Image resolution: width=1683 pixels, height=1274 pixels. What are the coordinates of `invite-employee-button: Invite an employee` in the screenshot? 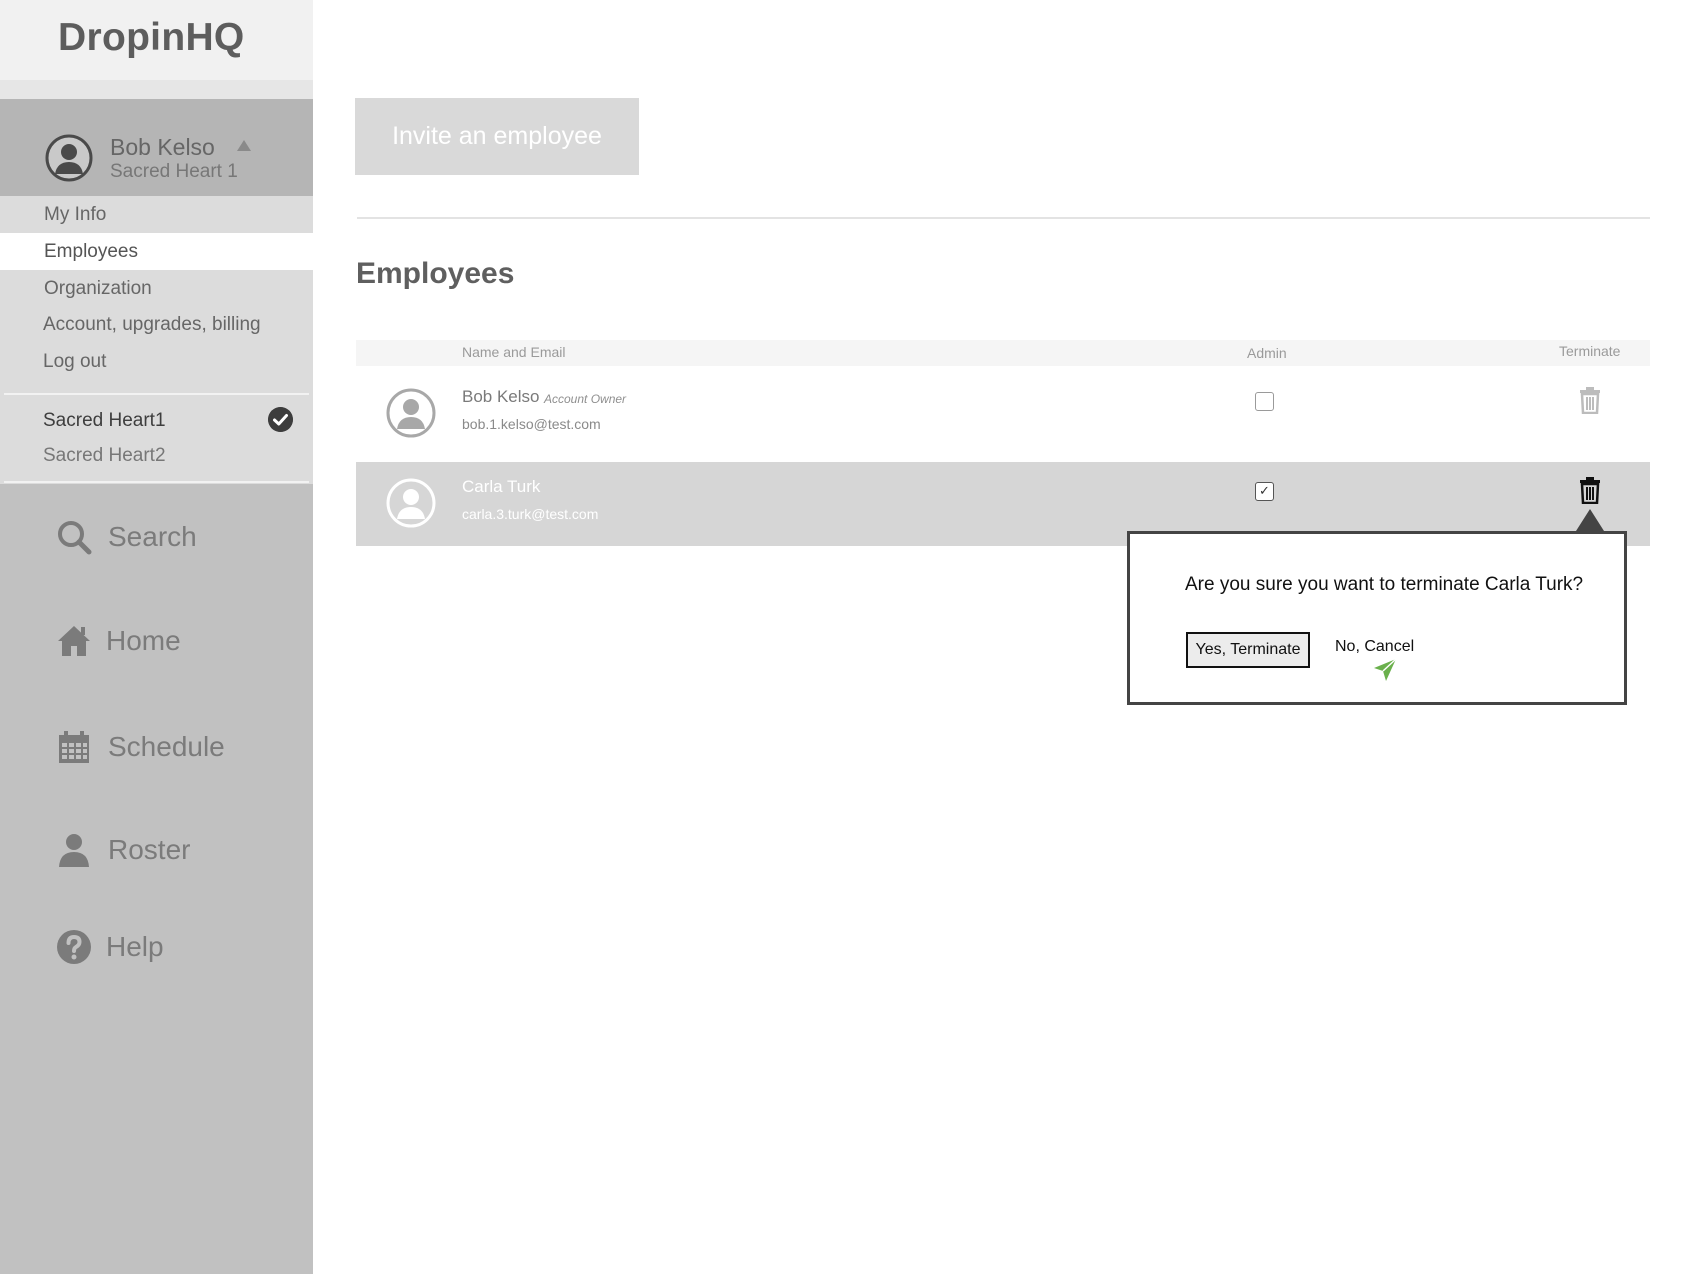 It's located at (497, 136).